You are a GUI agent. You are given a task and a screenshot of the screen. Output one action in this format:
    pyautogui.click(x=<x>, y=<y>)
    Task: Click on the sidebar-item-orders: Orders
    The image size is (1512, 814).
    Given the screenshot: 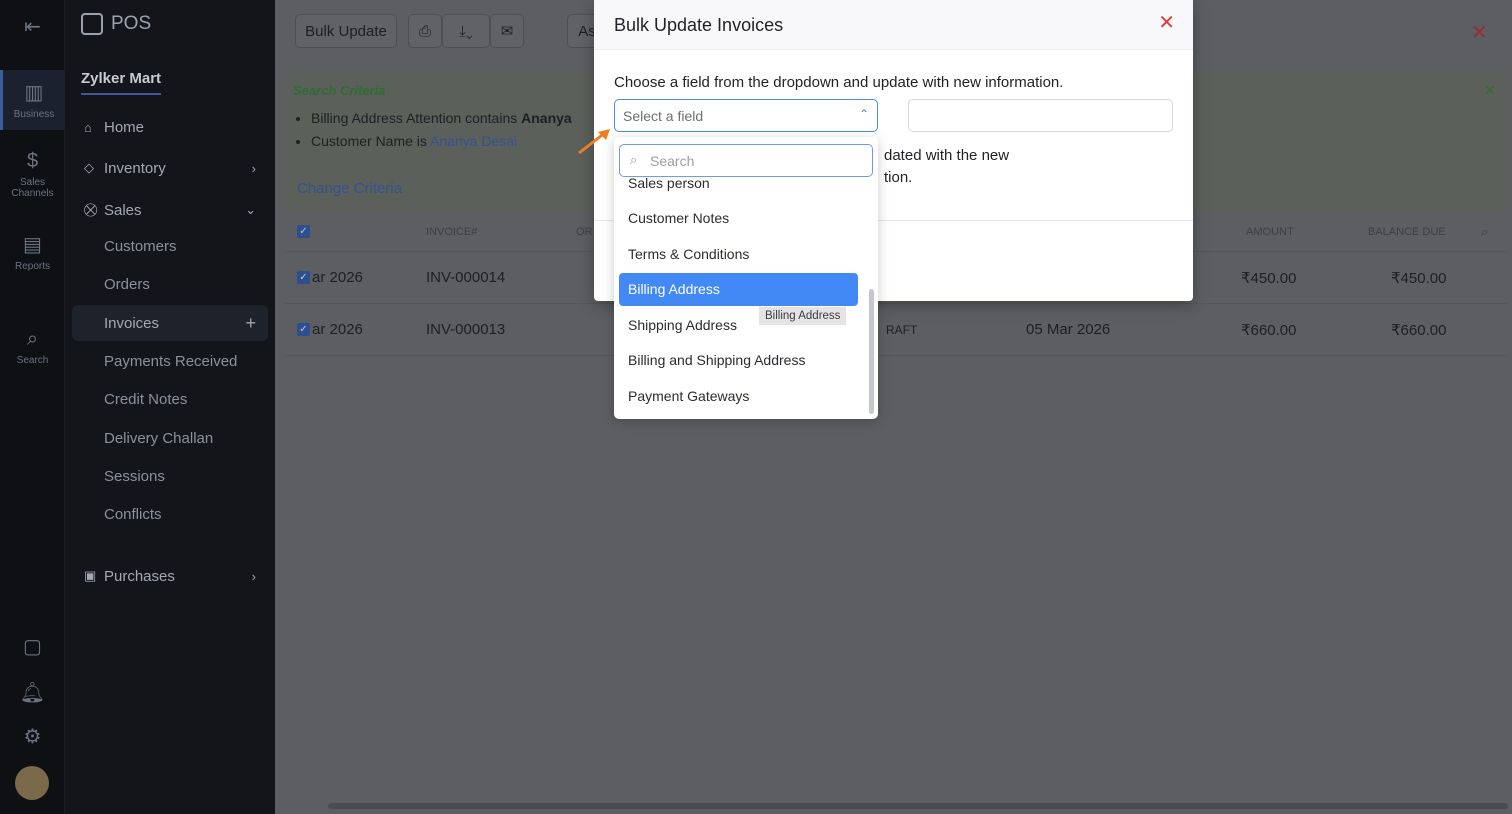 What is the action you would take?
    pyautogui.click(x=170, y=284)
    